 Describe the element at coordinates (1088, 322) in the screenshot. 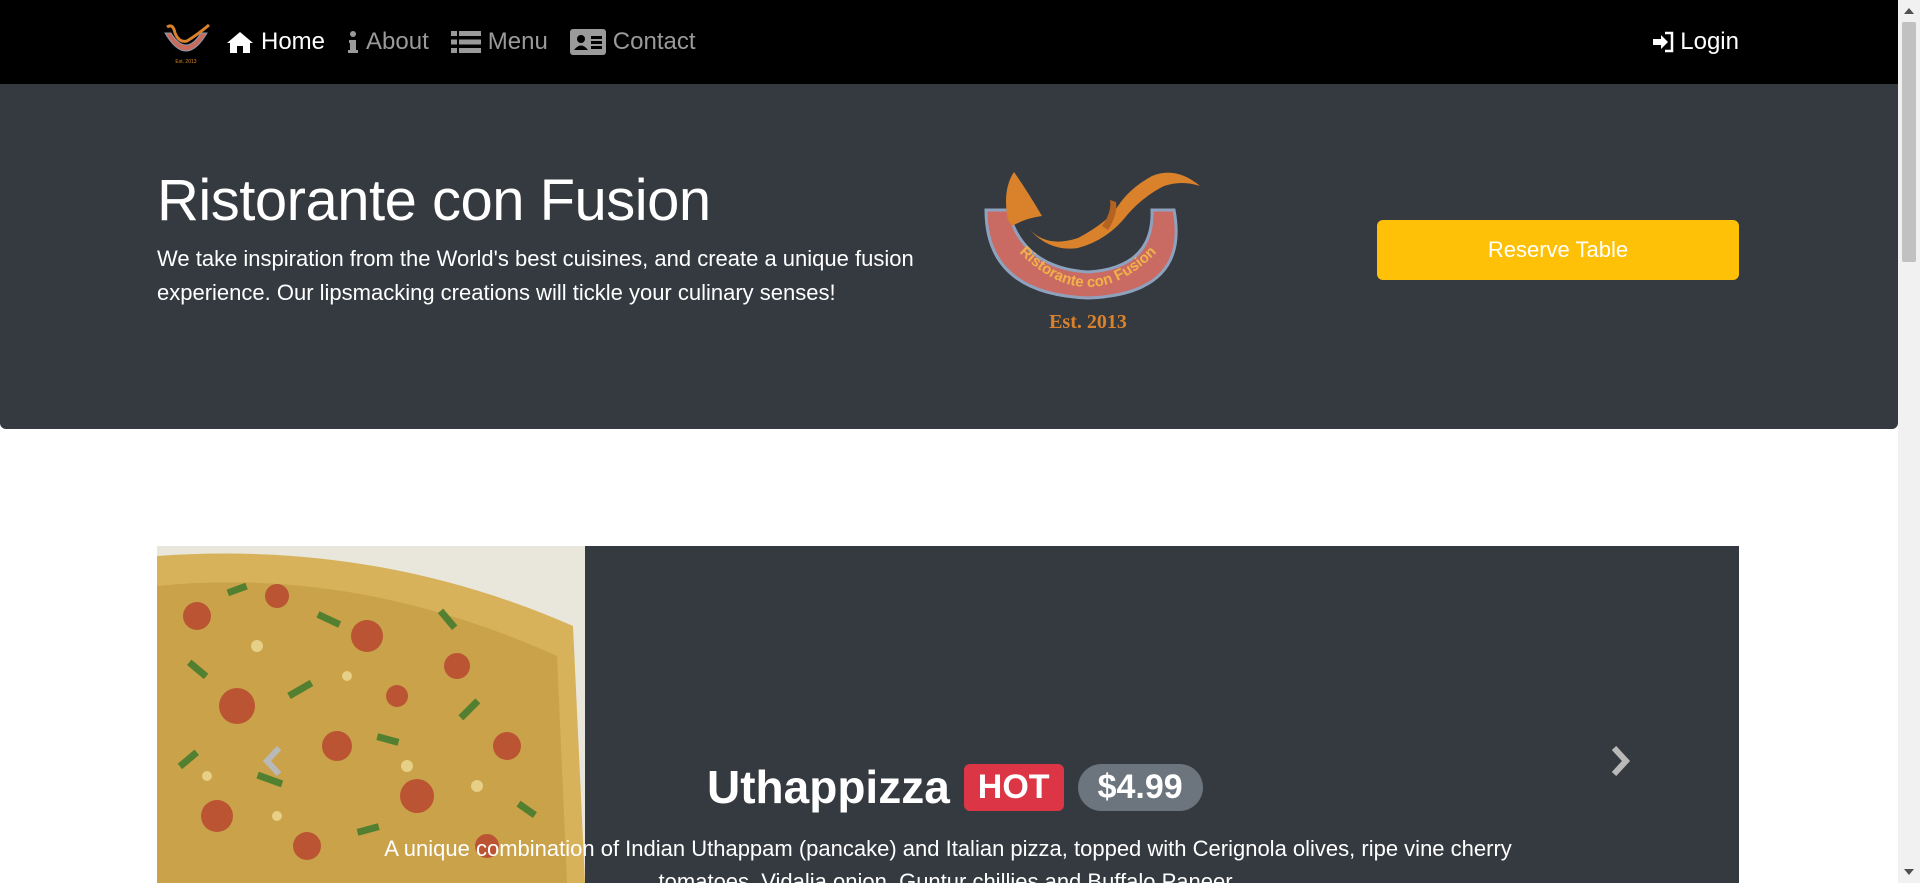

I see `logo-established-label: Est. 2013` at that location.